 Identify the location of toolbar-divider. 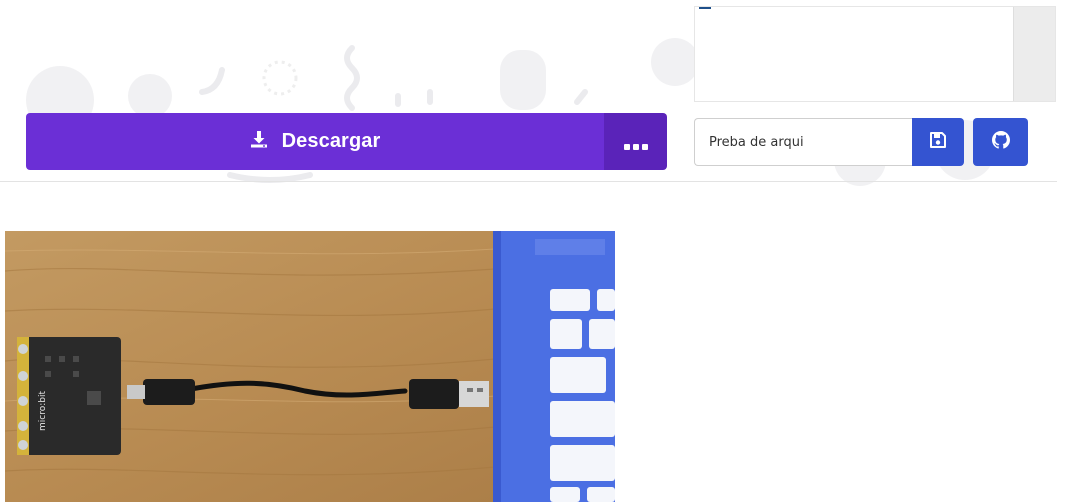
(528, 181).